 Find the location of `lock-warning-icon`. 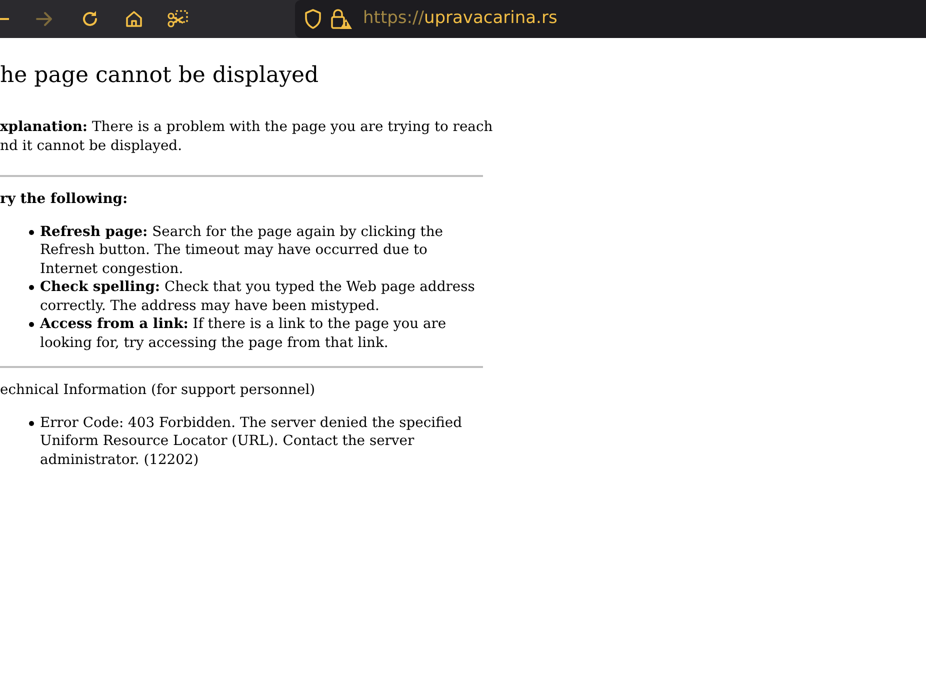

lock-warning-icon is located at coordinates (341, 19).